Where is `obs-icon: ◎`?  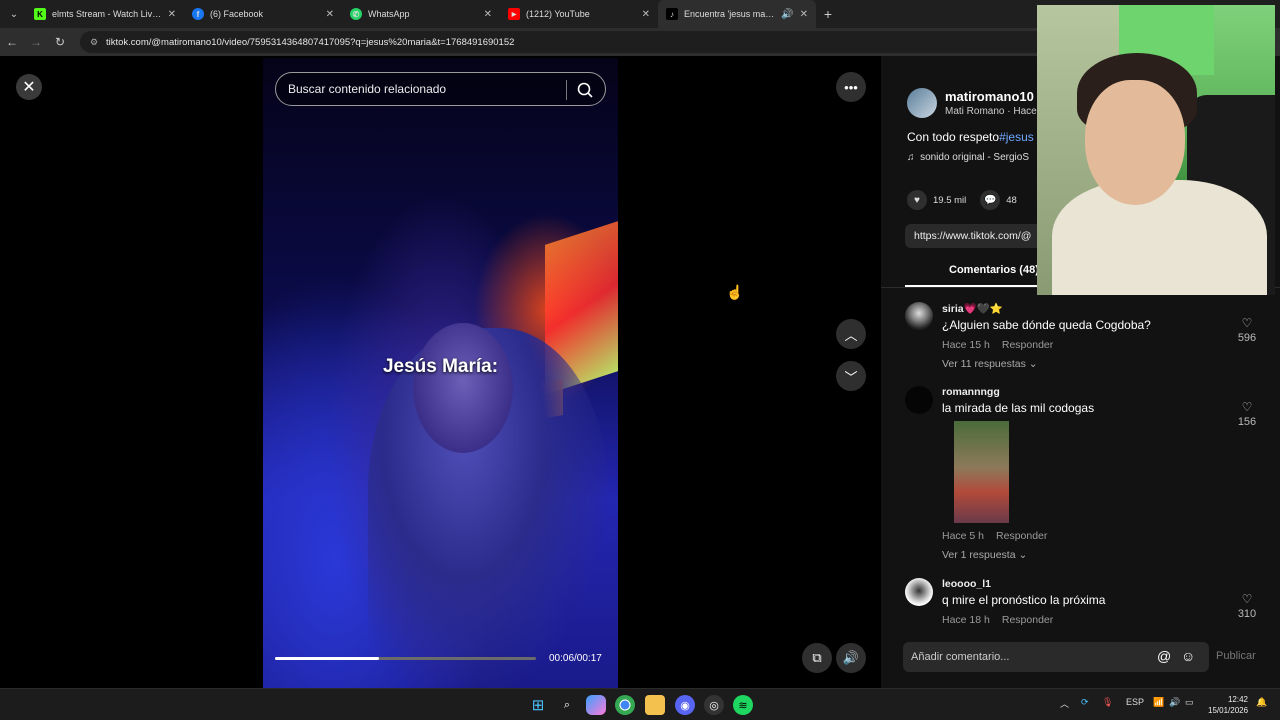
obs-icon: ◎ is located at coordinates (714, 705).